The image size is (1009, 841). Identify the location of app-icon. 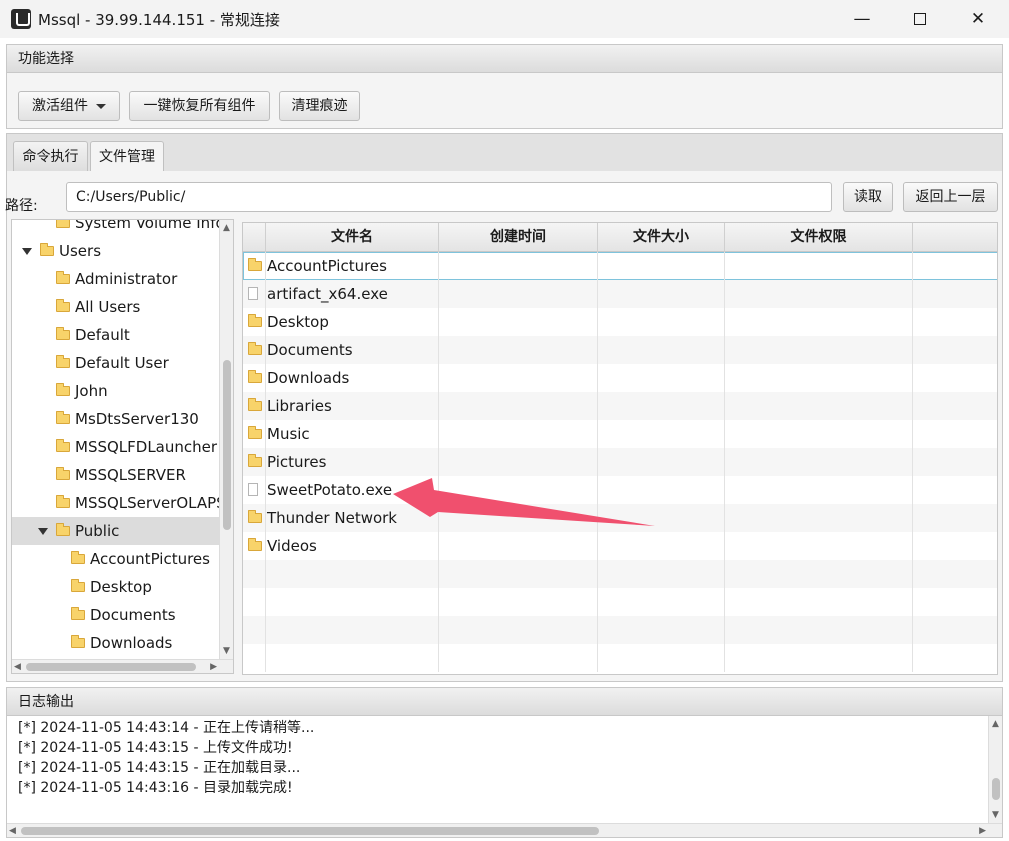
(21, 19).